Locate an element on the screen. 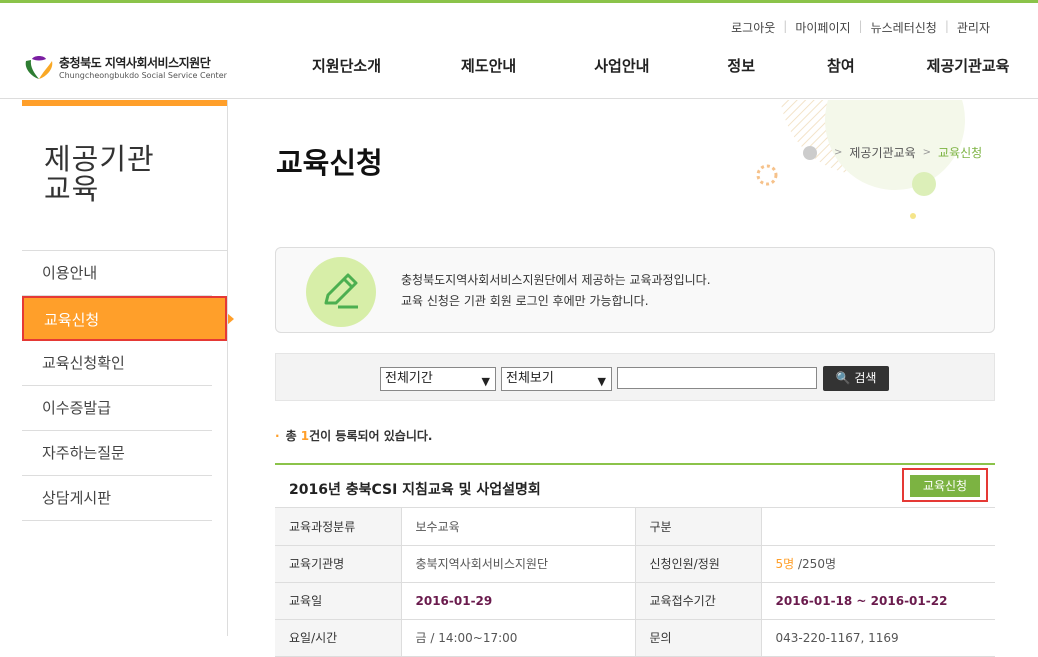 The height and width of the screenshot is (657, 1038). side-nav-title: 제공기관 교육 is located at coordinates (99, 174).